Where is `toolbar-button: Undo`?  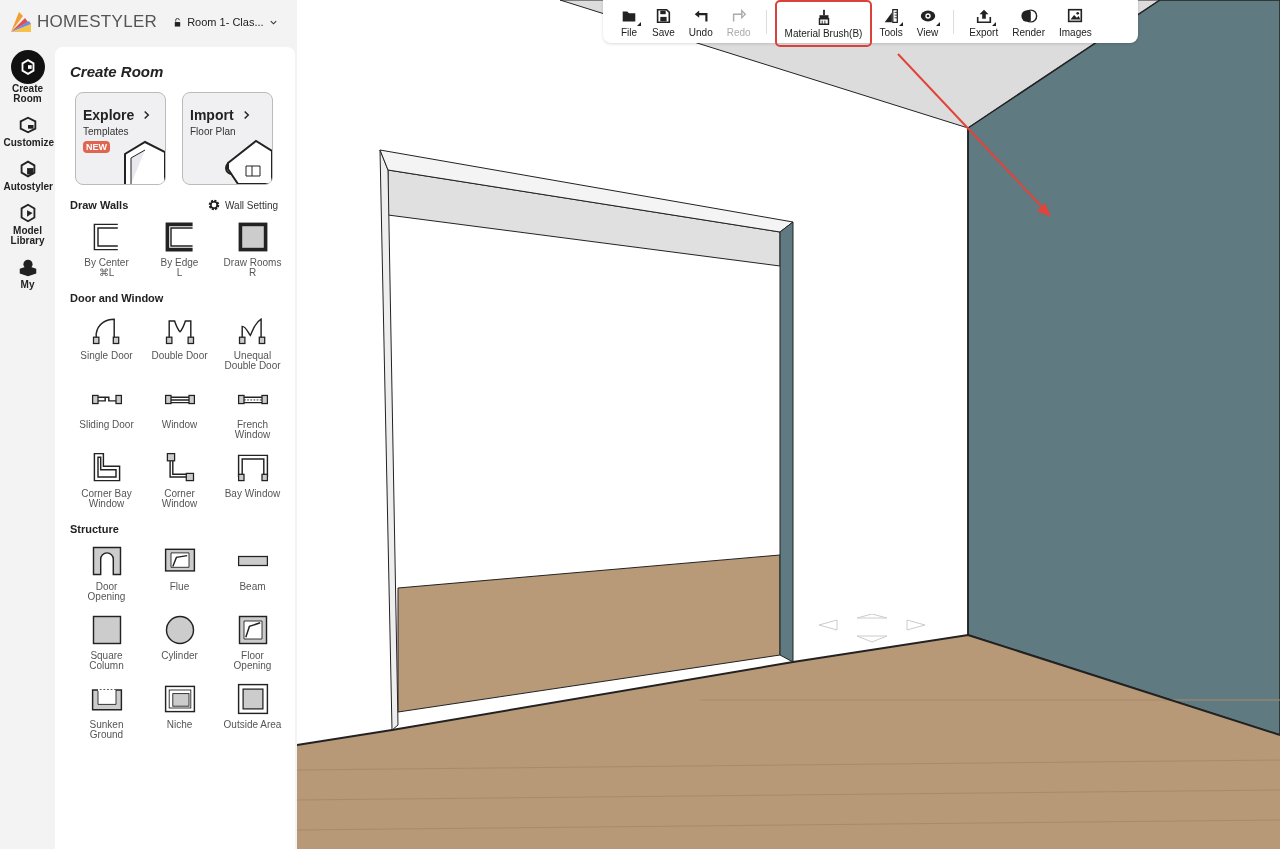 toolbar-button: Undo is located at coordinates (700, 21).